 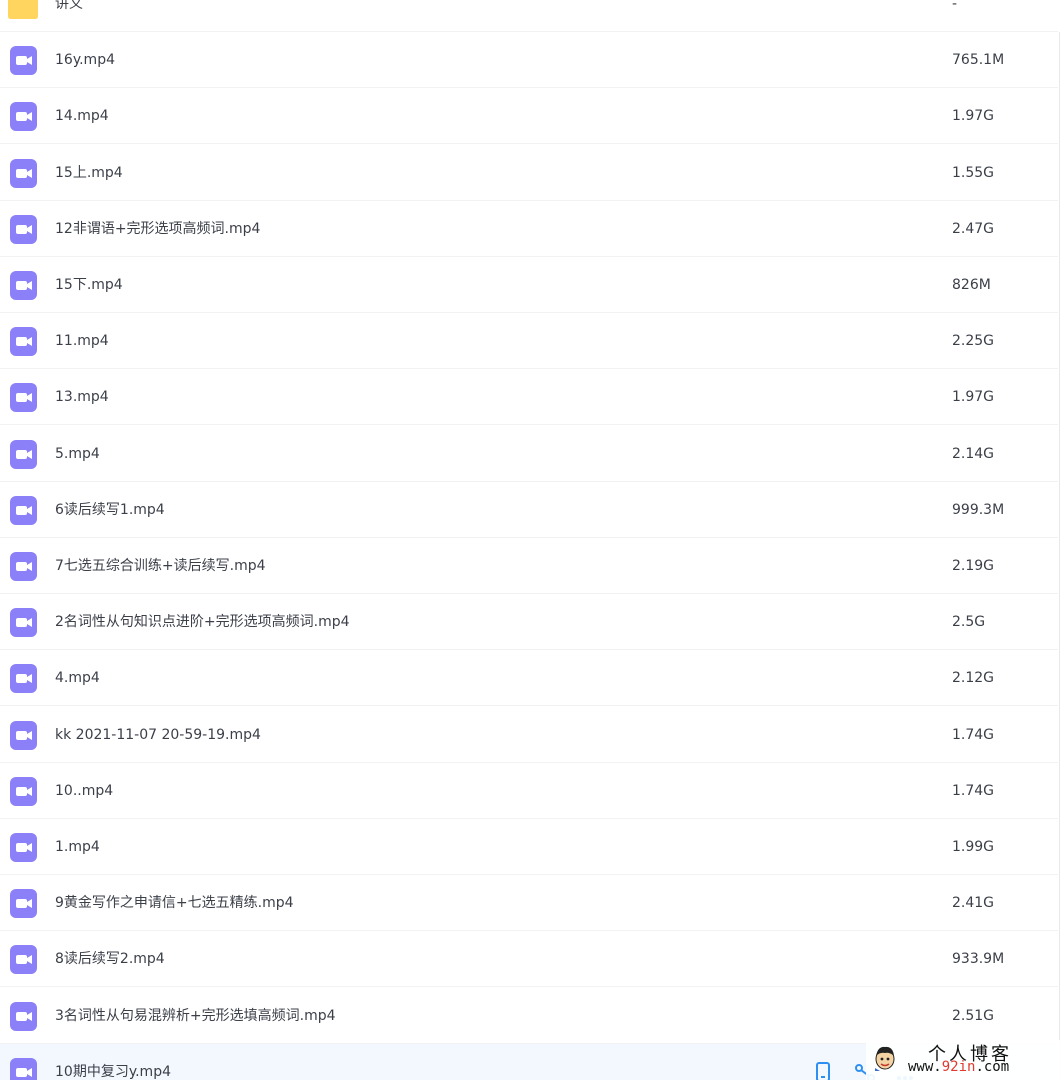 What do you see at coordinates (969, 622) in the screenshot?
I see `file-size: 2.5G` at bounding box center [969, 622].